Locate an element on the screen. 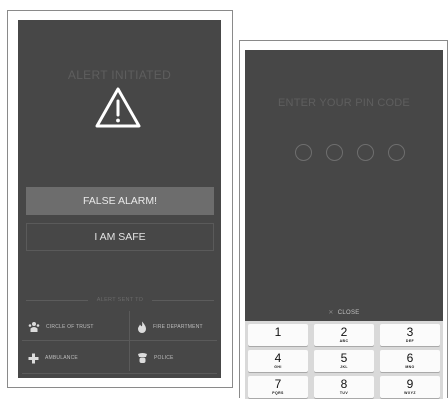 Image resolution: width=448 pixels, height=399 pixels. key-letters: WXYZ is located at coordinates (410, 393).